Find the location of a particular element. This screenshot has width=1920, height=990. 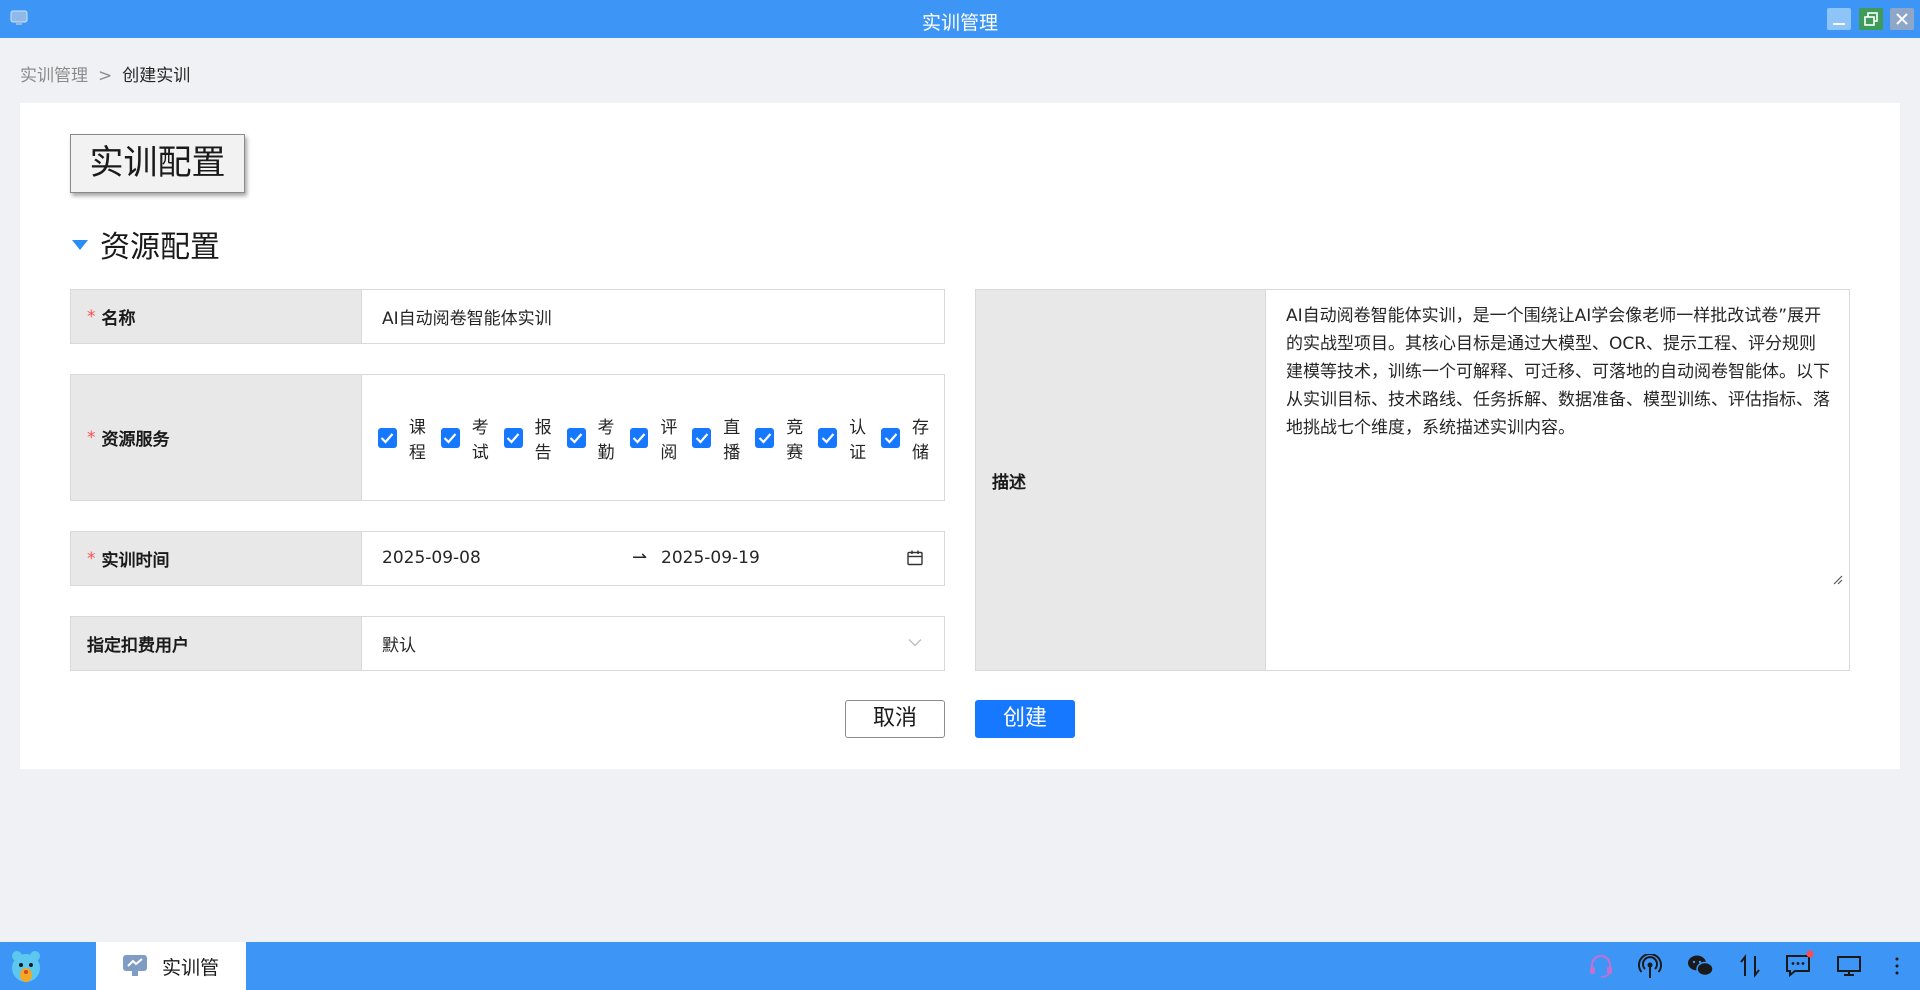

restore-button is located at coordinates (1871, 19).